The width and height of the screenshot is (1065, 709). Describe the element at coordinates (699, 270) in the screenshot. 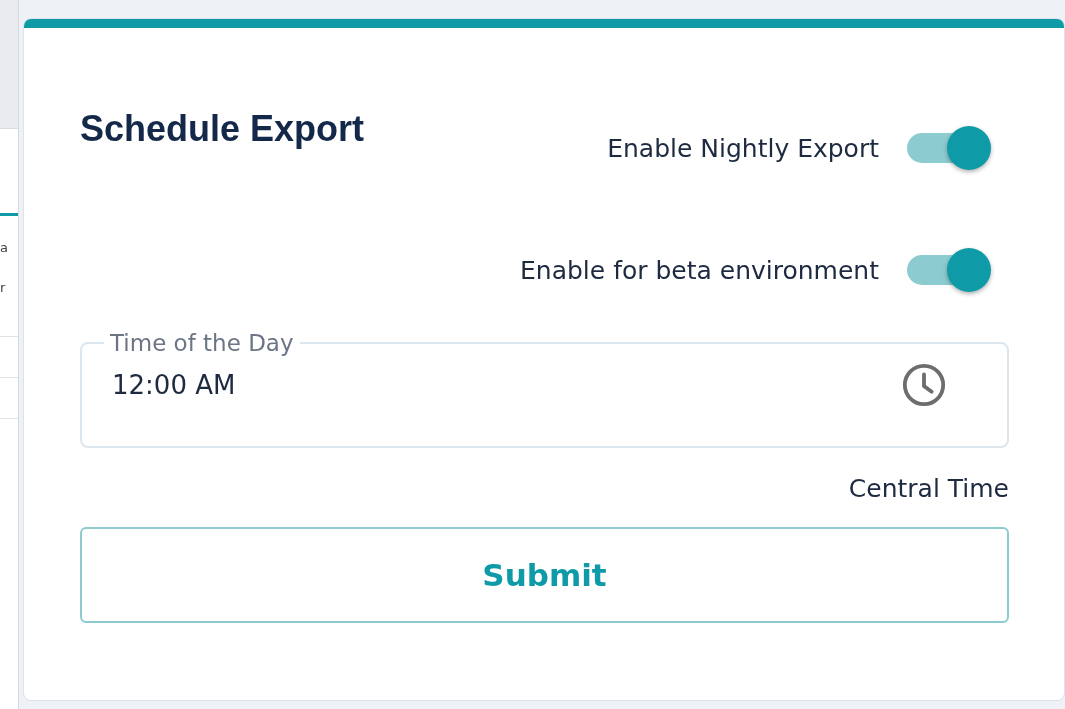

I see `toggle-label: Enable for beta environment` at that location.